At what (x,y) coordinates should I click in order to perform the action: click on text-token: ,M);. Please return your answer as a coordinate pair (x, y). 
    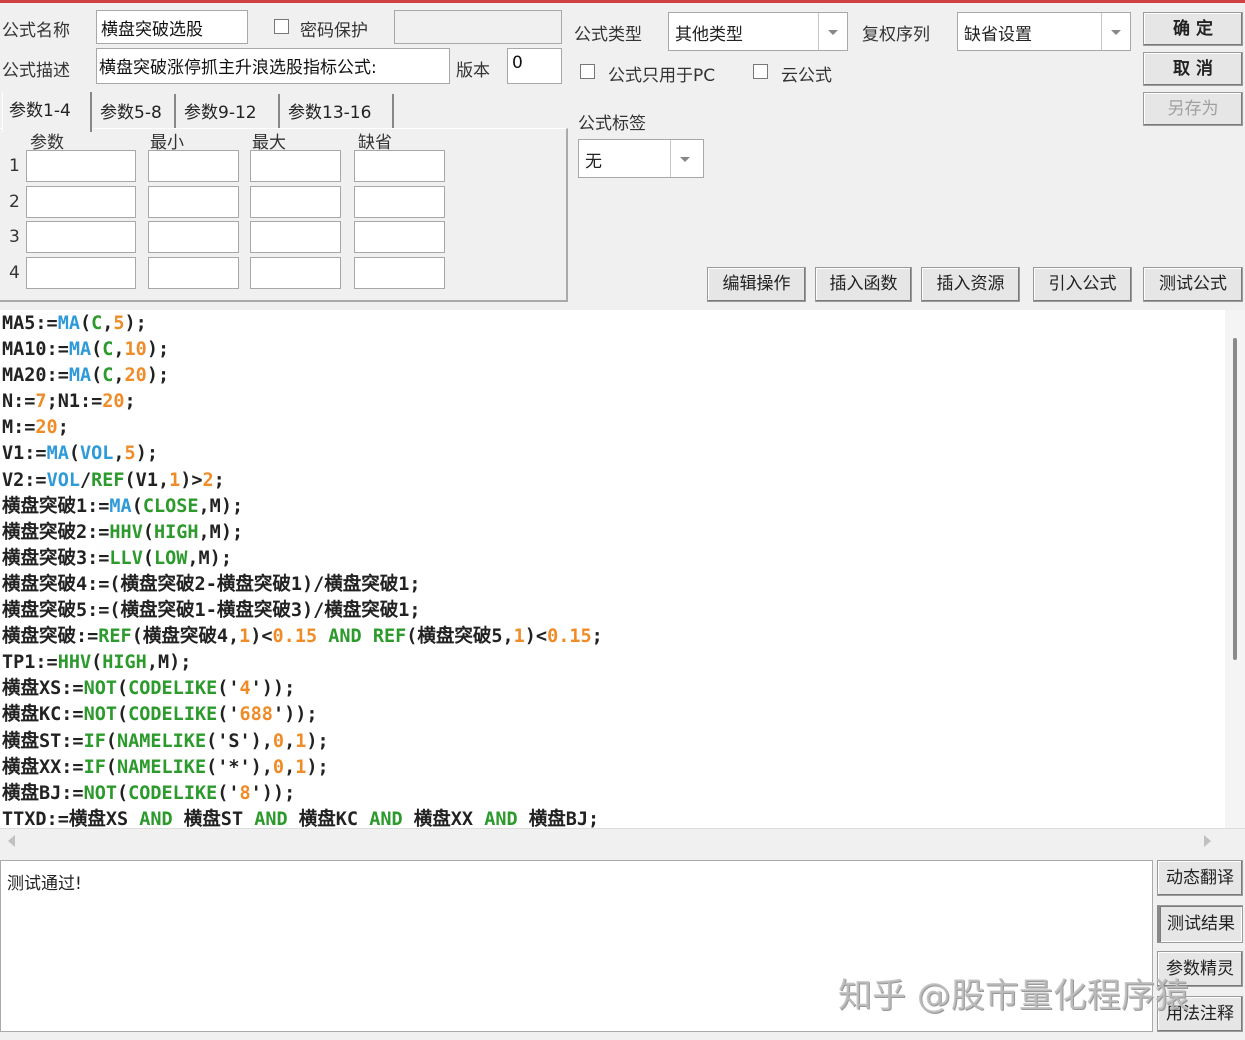
    Looking at the image, I should click on (221, 506).